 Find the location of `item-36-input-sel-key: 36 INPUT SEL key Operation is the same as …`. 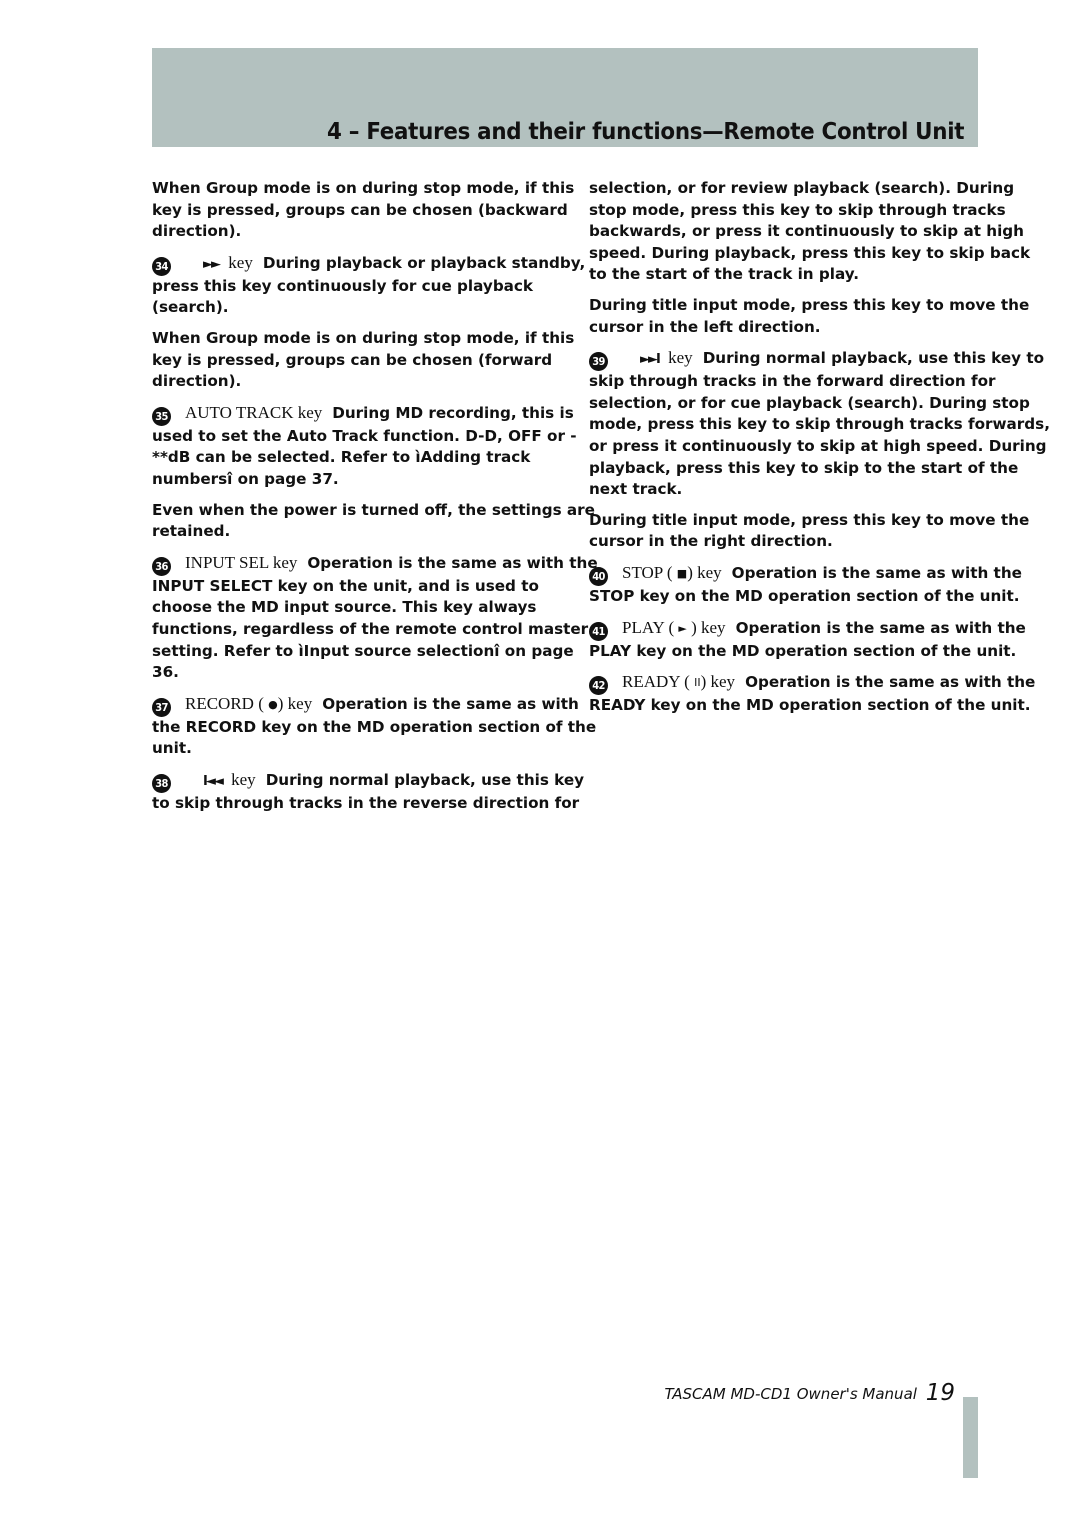

item-36-input-sel-key: 36 INPUT SEL key Operation is the same as … is located at coordinates (376, 618).